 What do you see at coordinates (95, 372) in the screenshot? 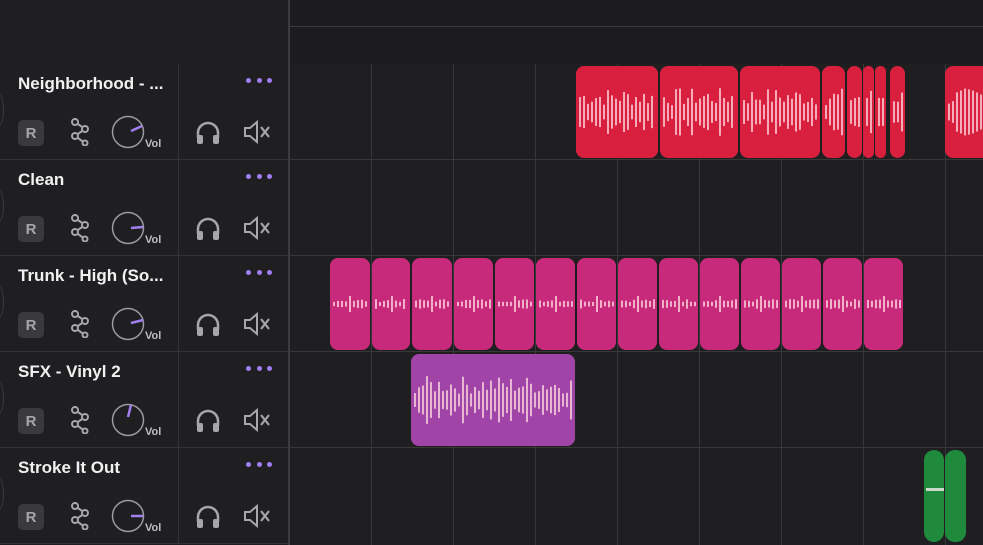
I see `track-name: SFX - Vinyl 2` at bounding box center [95, 372].